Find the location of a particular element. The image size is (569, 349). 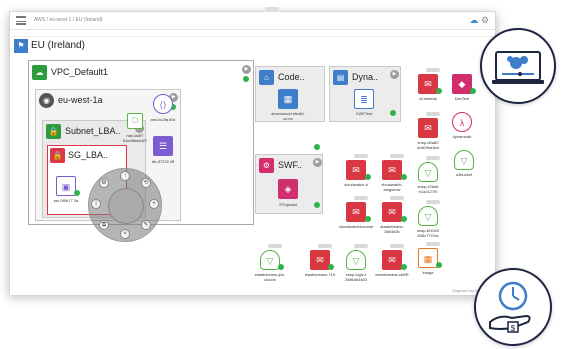

vpc-cloud-icon: ☁ is located at coordinates (39, 72).